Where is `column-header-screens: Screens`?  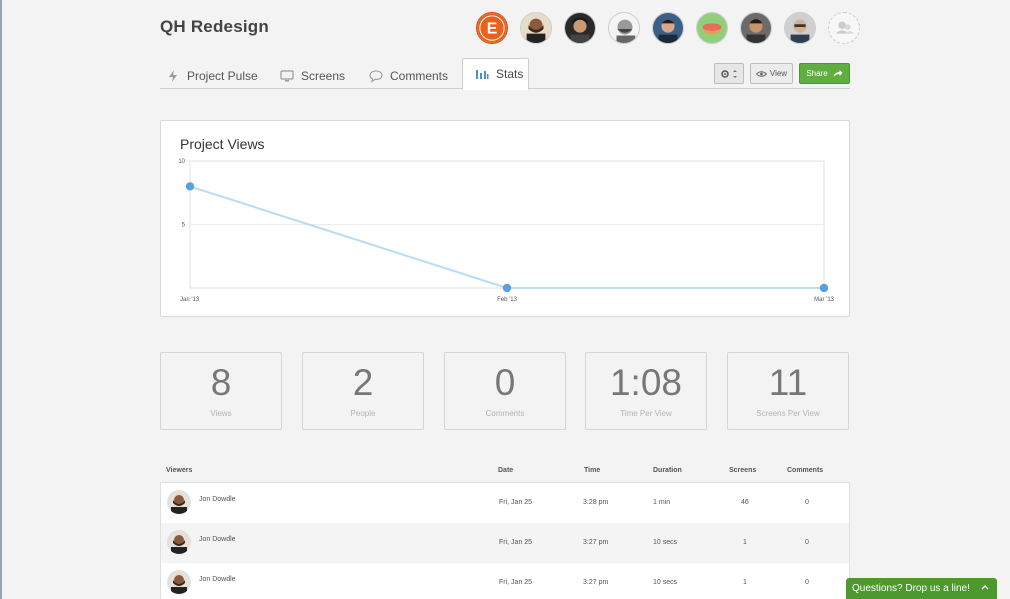
column-header-screens: Screens is located at coordinates (742, 470).